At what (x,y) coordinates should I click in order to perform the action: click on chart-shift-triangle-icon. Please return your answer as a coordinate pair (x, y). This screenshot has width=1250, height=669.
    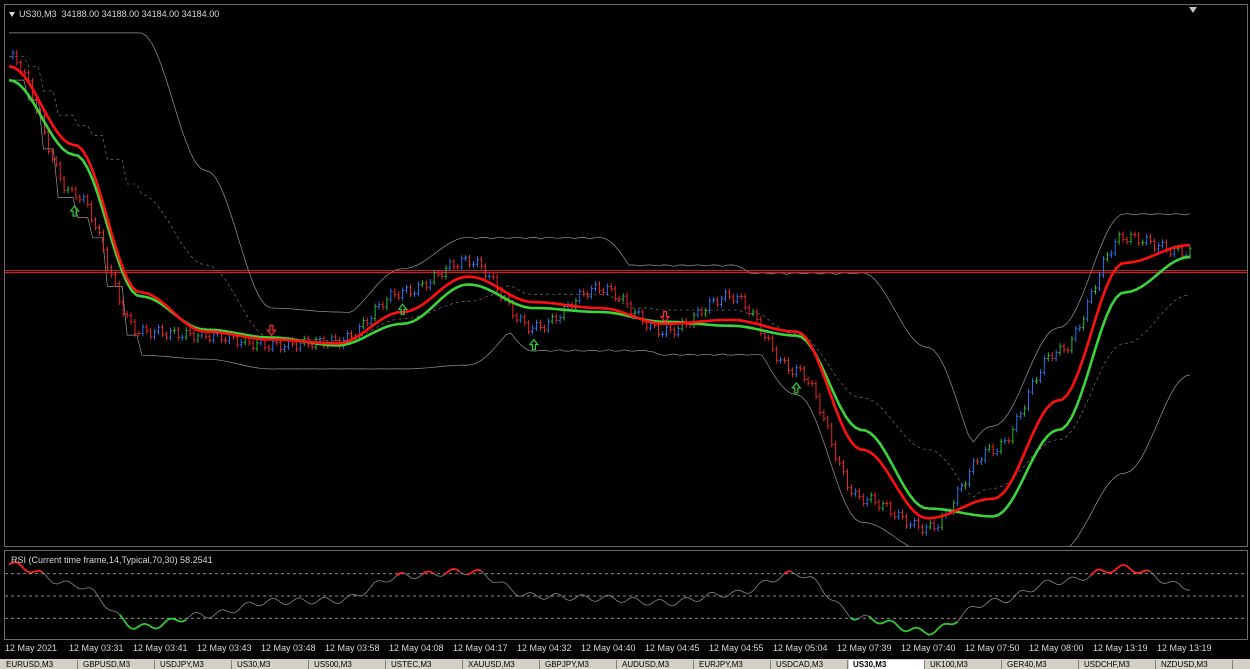
    Looking at the image, I should click on (1193, 10).